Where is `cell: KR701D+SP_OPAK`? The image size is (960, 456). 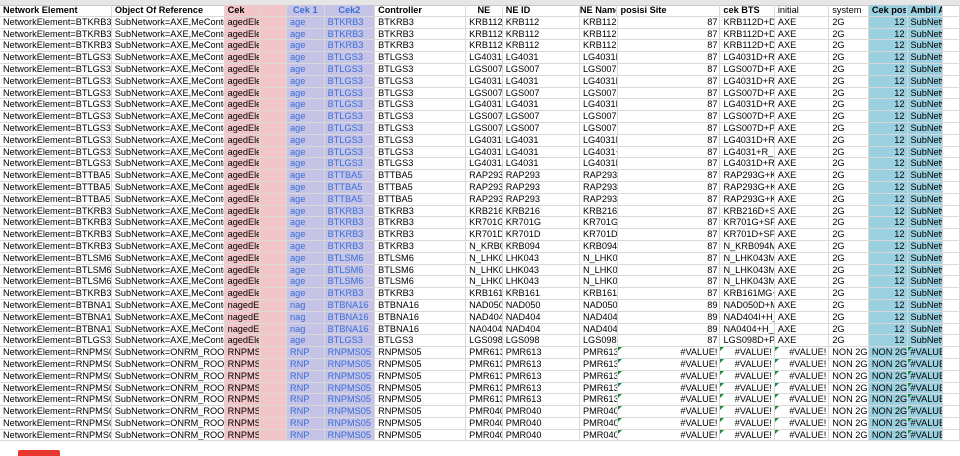 cell: KR701D+SP_OPAK is located at coordinates (599, 234).